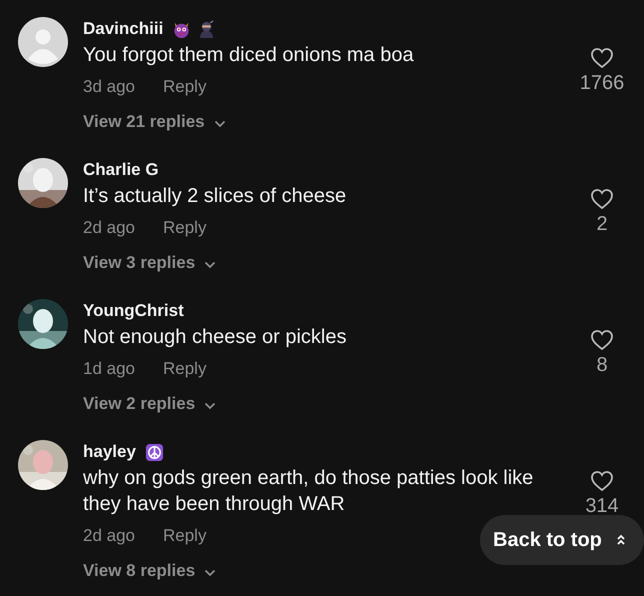 Image resolution: width=644 pixels, height=596 pixels. Describe the element at coordinates (121, 170) in the screenshot. I see `username: Charlie G` at that location.